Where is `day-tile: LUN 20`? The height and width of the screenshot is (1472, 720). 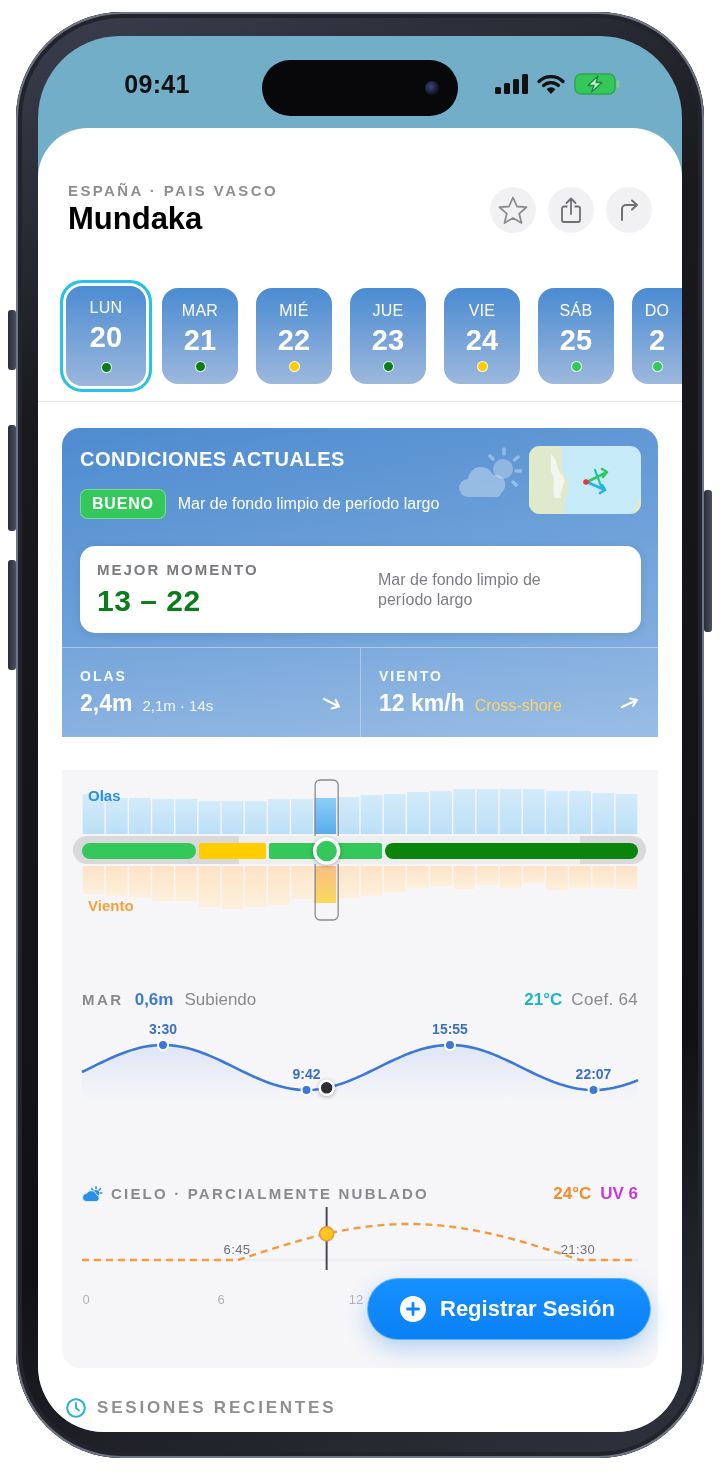
day-tile: LUN 20 is located at coordinates (106, 336).